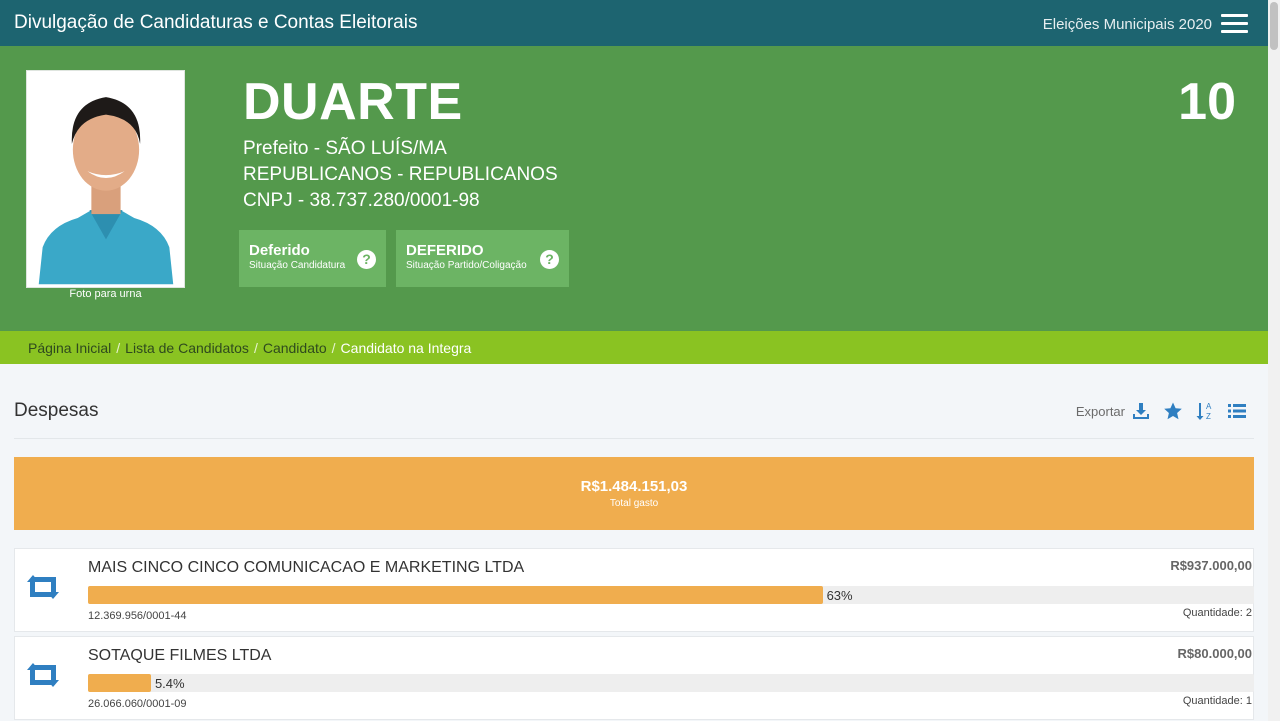 The image size is (1280, 721). What do you see at coordinates (400, 174) in the screenshot?
I see `candidate-party: REPUBLICANOS - REPUBLICANOS` at bounding box center [400, 174].